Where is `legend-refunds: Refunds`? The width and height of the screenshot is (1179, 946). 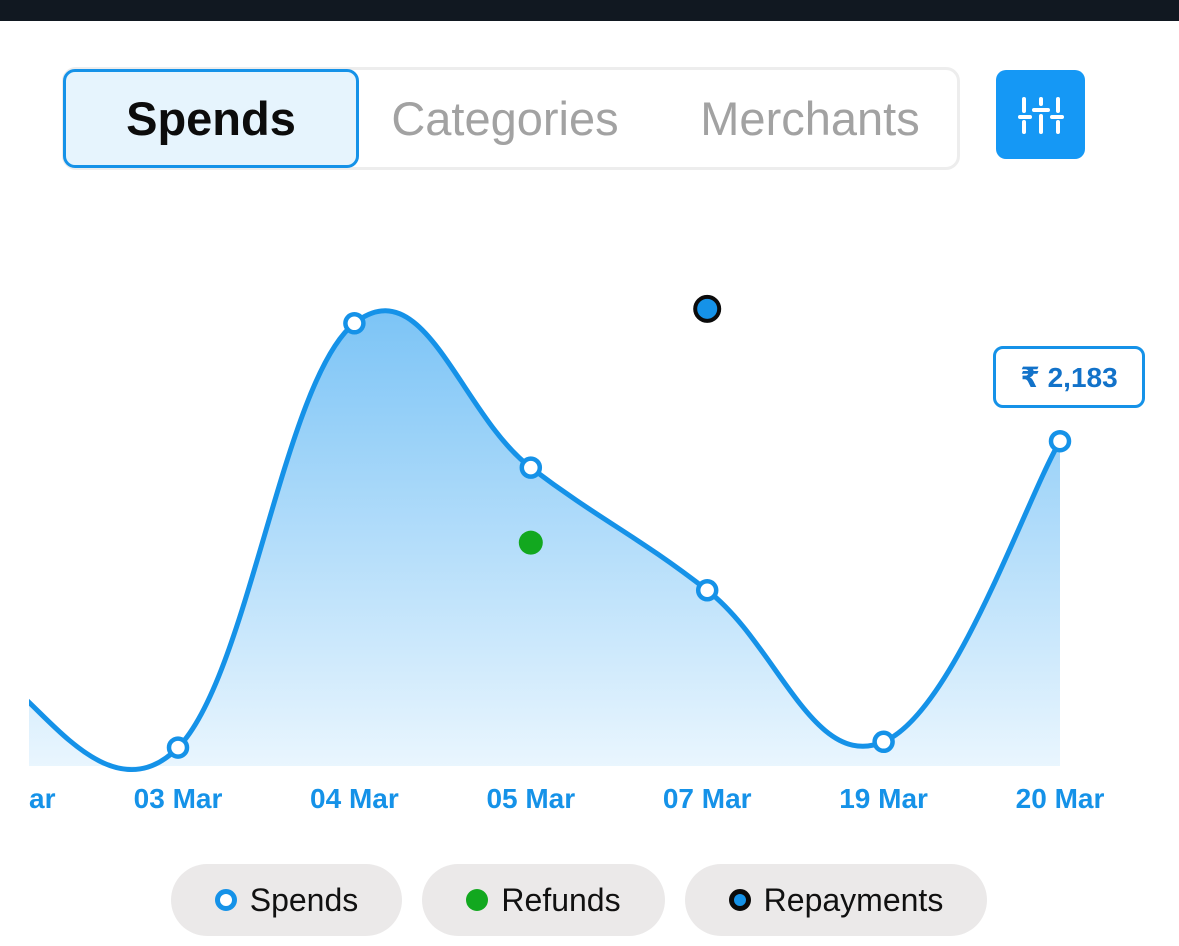
legend-refunds: Refunds is located at coordinates (543, 900).